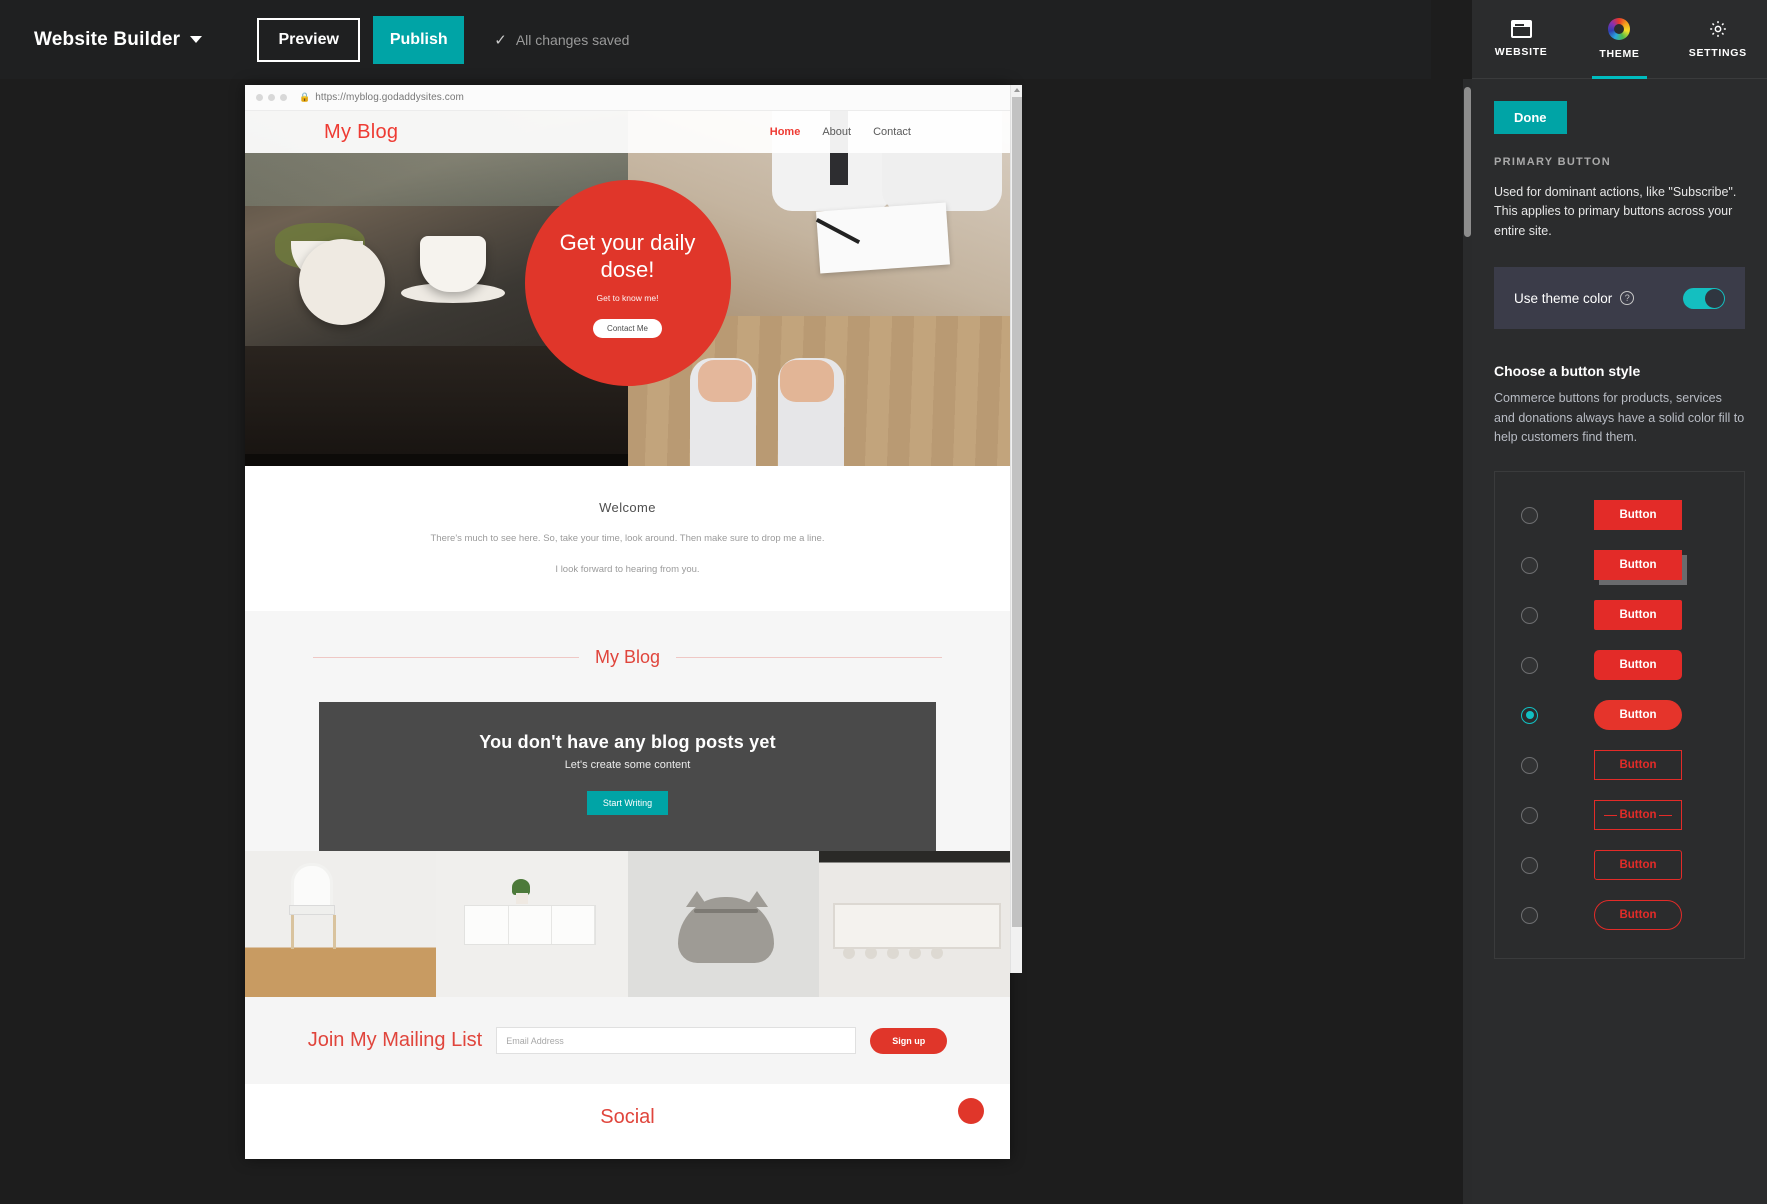  Describe the element at coordinates (627, 132) in the screenshot. I see `site-header: My Blog Home About Contact` at that location.